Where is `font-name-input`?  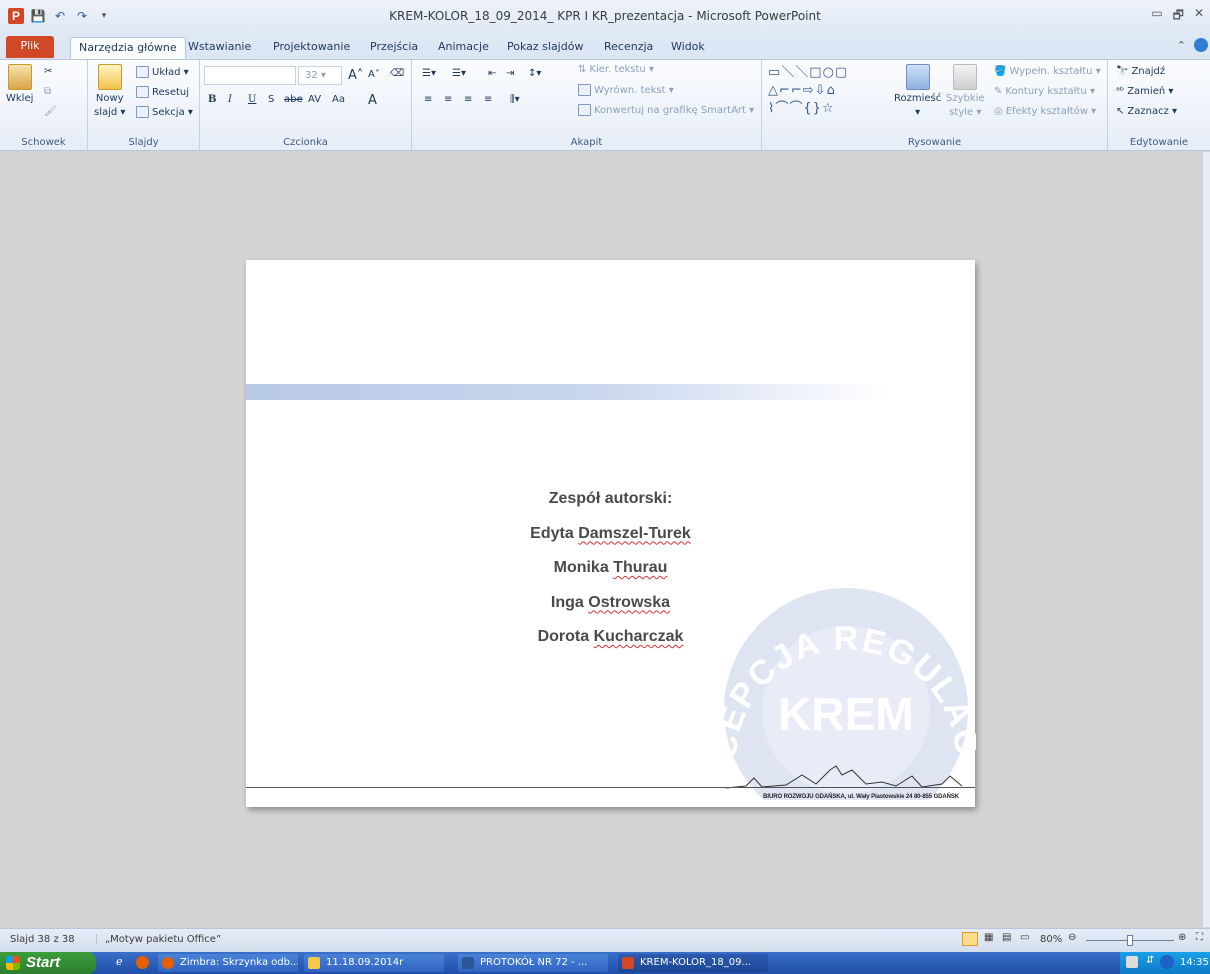 font-name-input is located at coordinates (250, 75).